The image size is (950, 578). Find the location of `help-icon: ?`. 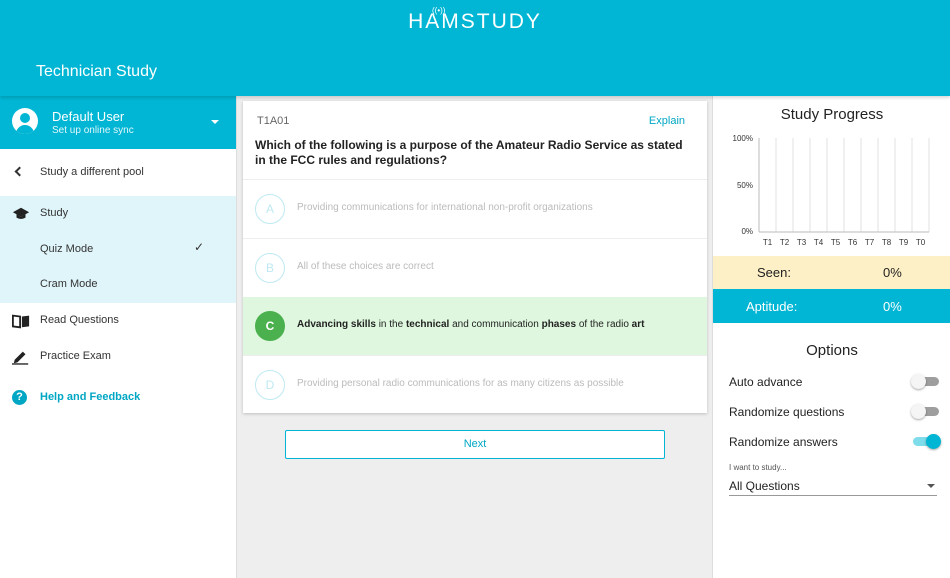

help-icon: ? is located at coordinates (19, 397).